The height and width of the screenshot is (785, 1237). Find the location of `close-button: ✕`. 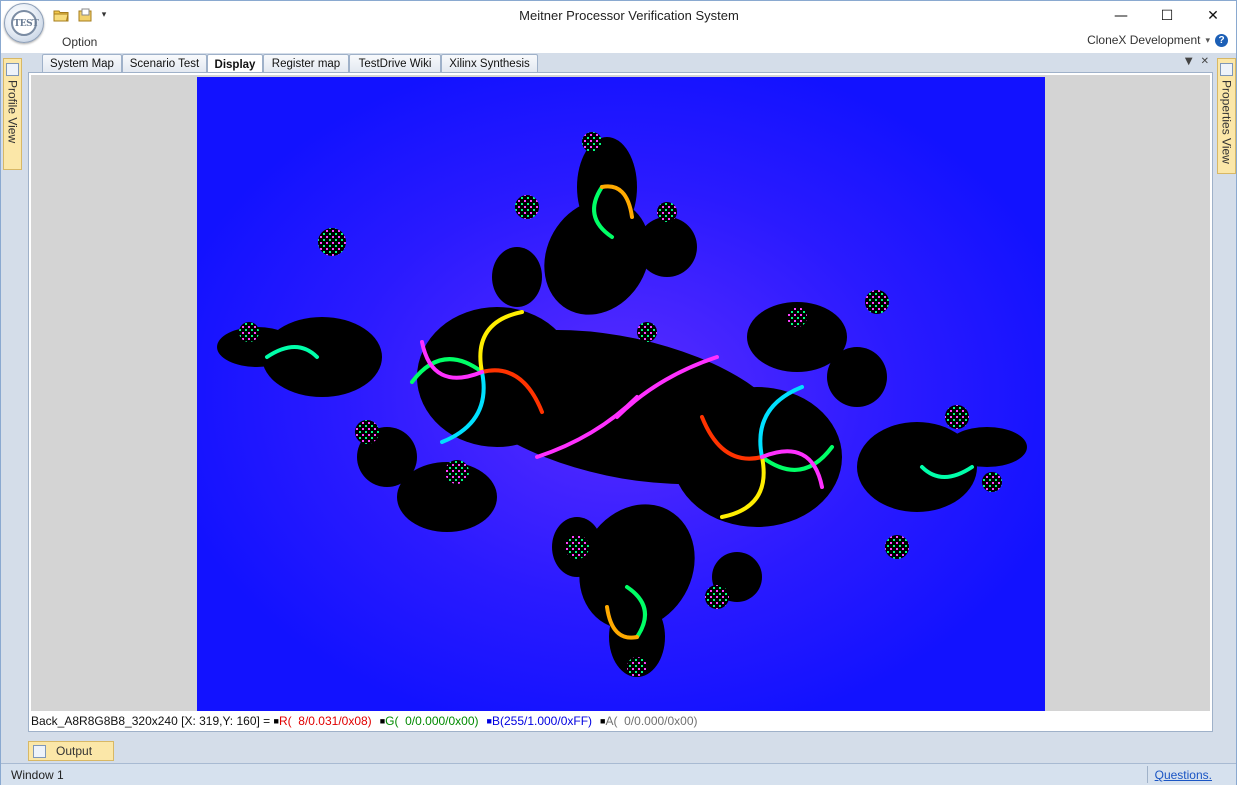

close-button: ✕ is located at coordinates (1213, 16).